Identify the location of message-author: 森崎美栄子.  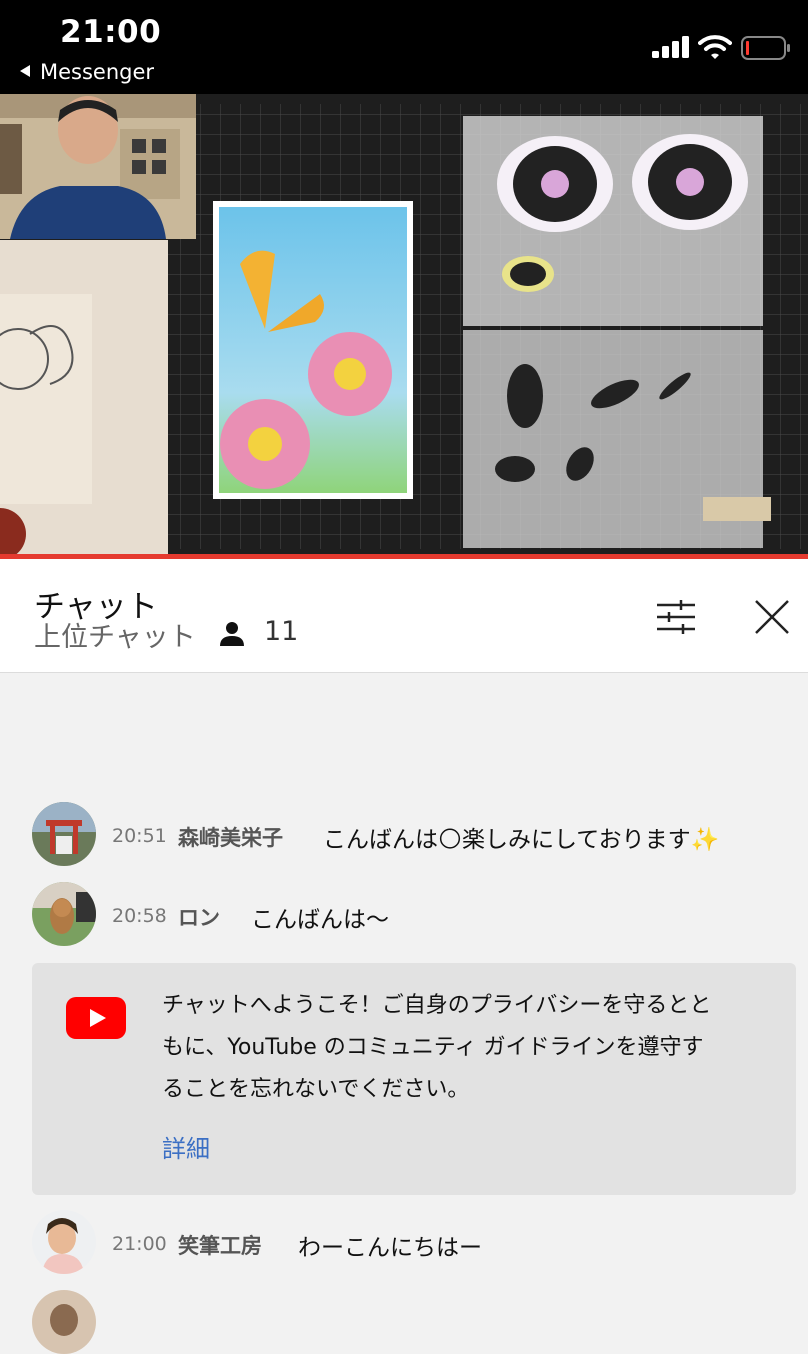
(230, 837).